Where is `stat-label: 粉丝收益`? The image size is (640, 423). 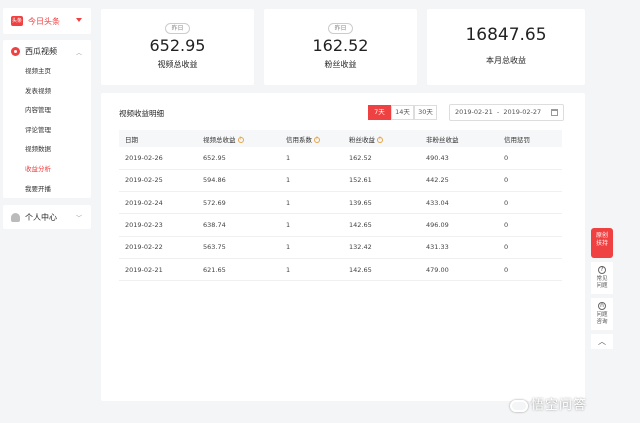
stat-label: 粉丝收益 is located at coordinates (340, 64).